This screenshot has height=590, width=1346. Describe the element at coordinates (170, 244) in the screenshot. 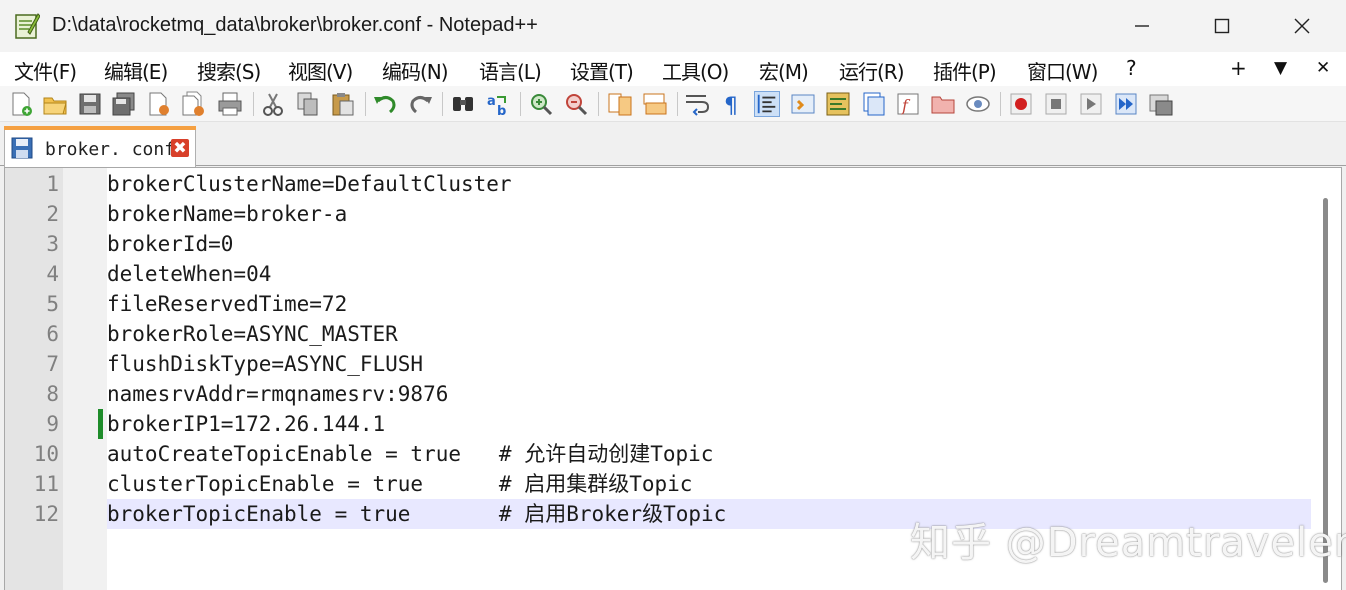

I see `code-line: brokerId=0` at that location.